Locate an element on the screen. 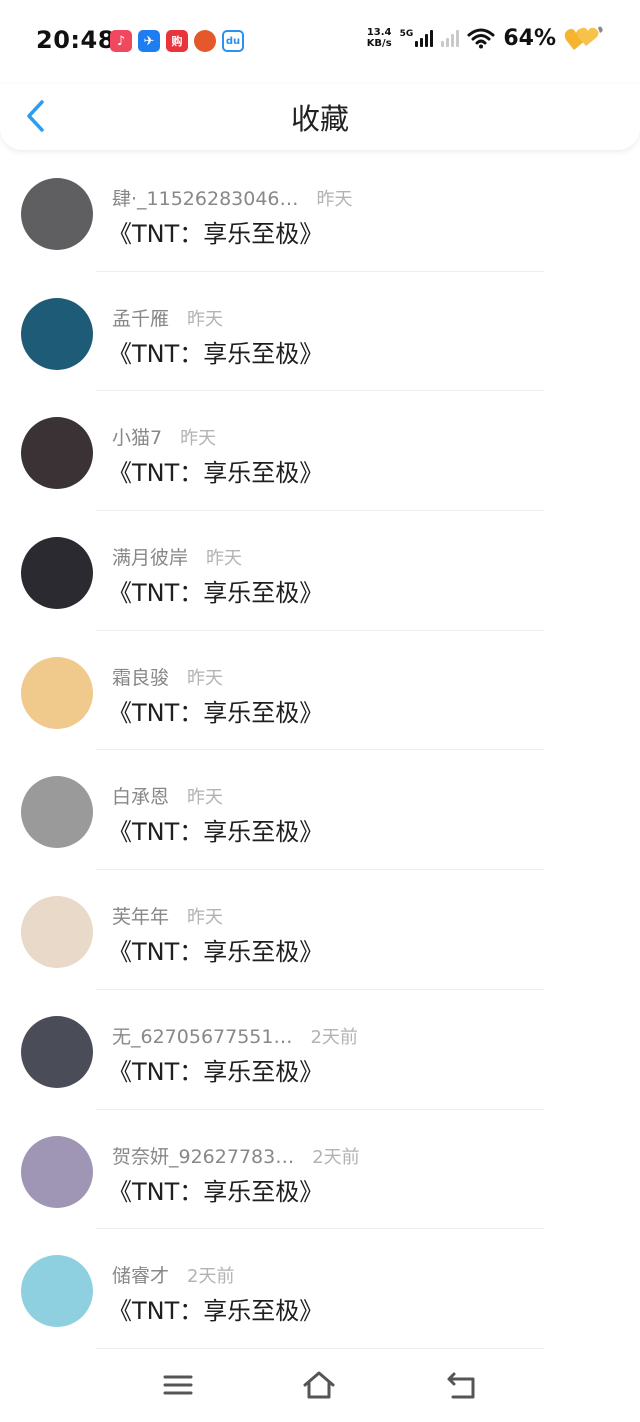 The width and height of the screenshot is (640, 1422). list-item: 贺奈妍_92627783… 2天前《TNT：享乐至极》 is located at coordinates (320, 1170).